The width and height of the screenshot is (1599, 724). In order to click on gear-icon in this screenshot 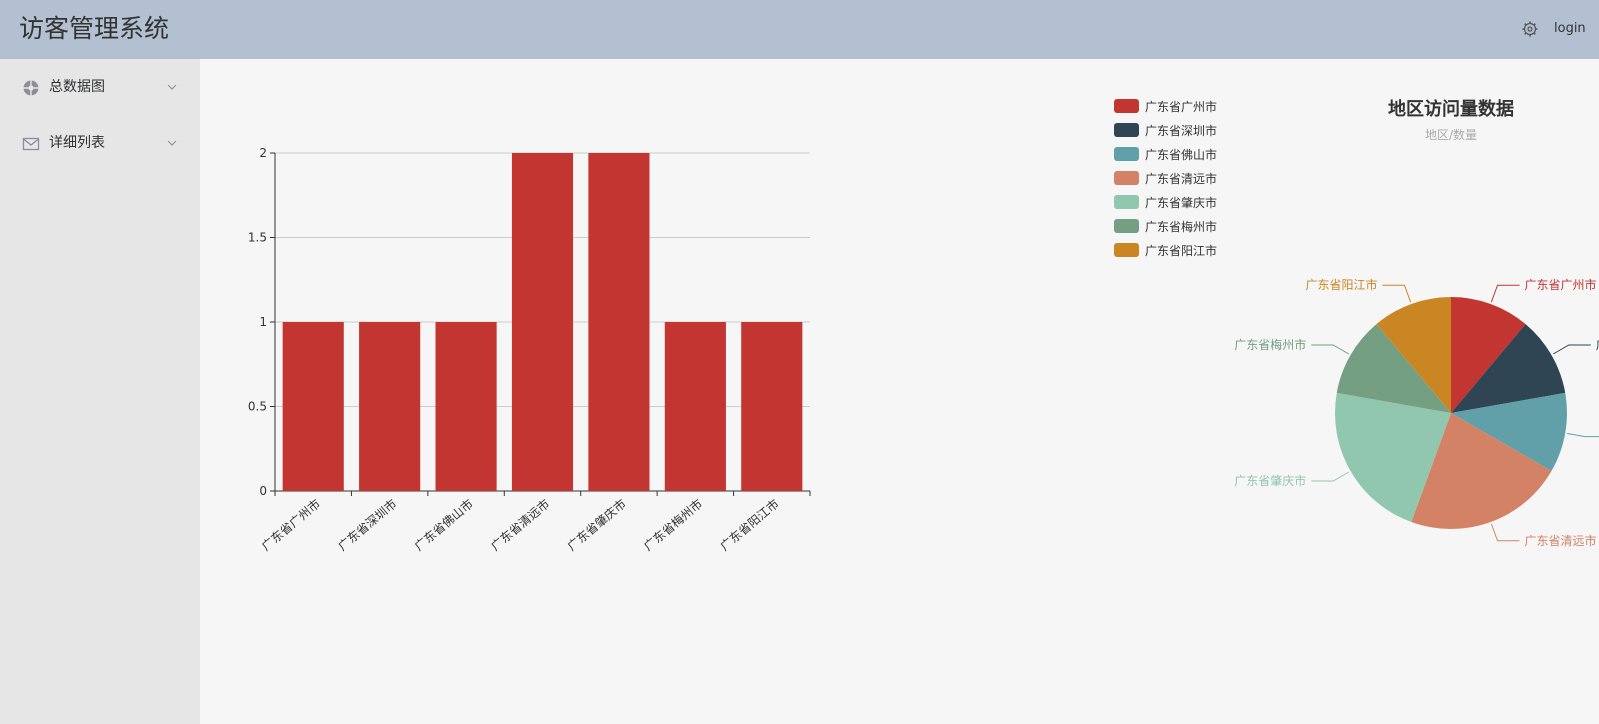, I will do `click(1530, 29)`.